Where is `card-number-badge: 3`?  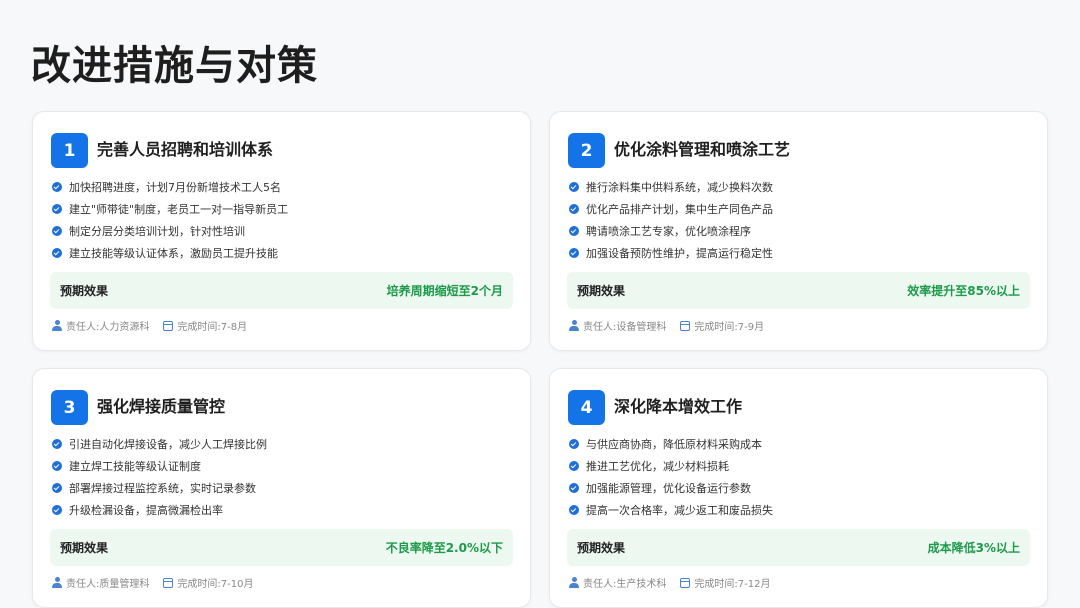
card-number-badge: 3 is located at coordinates (69, 407).